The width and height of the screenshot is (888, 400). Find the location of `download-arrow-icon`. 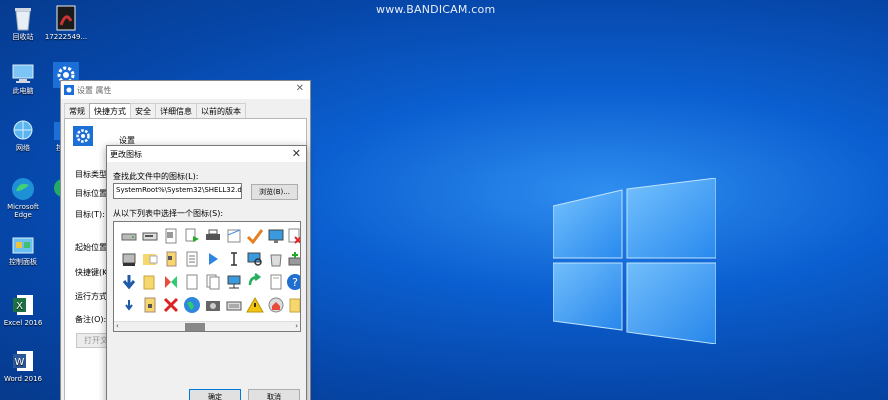

download-arrow-icon is located at coordinates (129, 282).